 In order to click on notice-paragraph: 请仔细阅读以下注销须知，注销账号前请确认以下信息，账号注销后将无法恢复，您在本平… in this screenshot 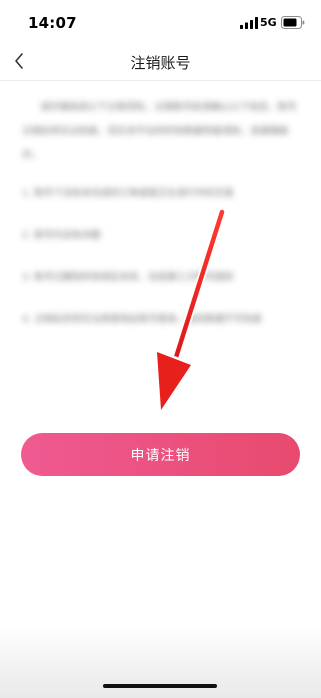, I will do `click(159, 131)`.